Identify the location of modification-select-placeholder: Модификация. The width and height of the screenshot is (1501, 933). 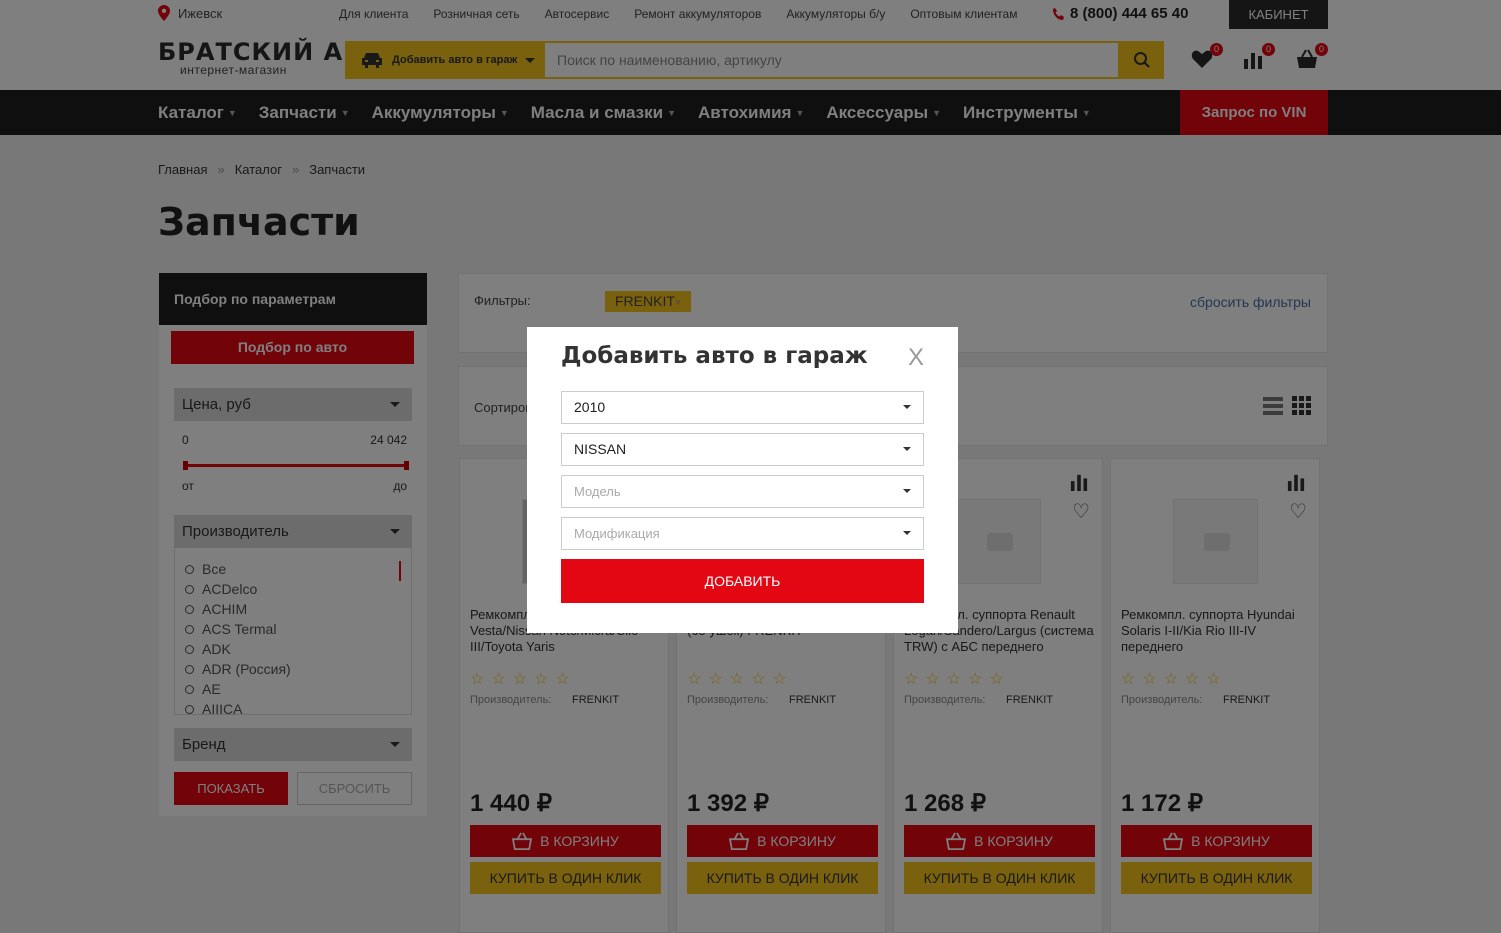
(617, 533).